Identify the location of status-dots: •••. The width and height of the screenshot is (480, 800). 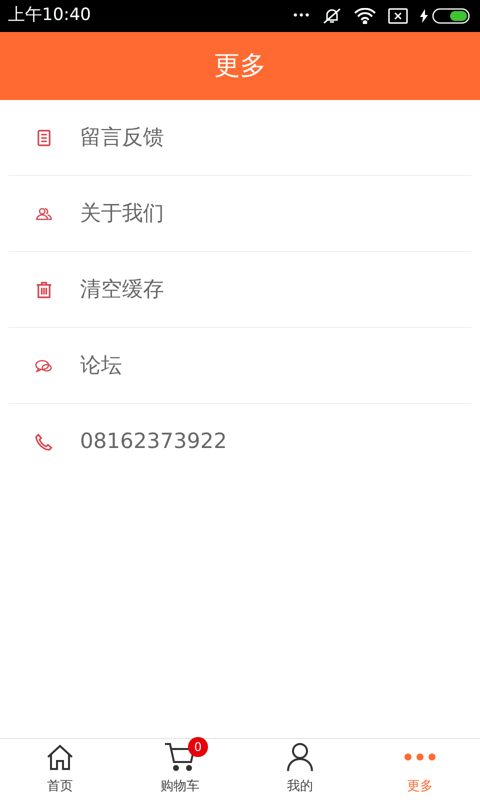
(301, 16).